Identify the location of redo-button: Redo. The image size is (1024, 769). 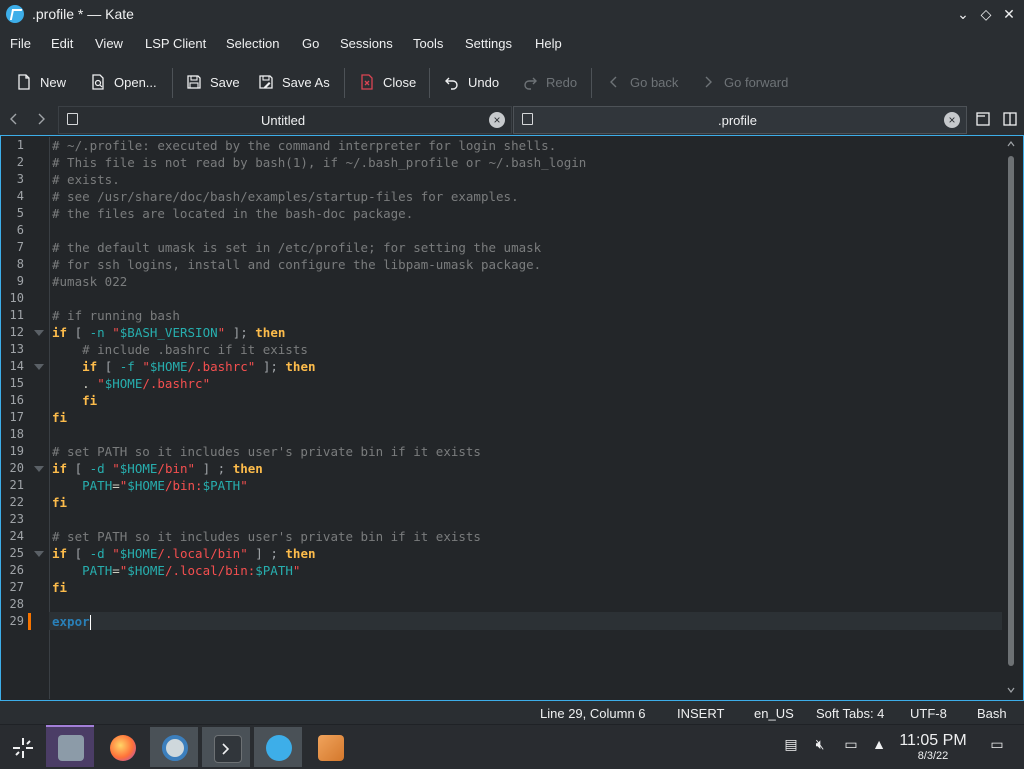
(549, 82).